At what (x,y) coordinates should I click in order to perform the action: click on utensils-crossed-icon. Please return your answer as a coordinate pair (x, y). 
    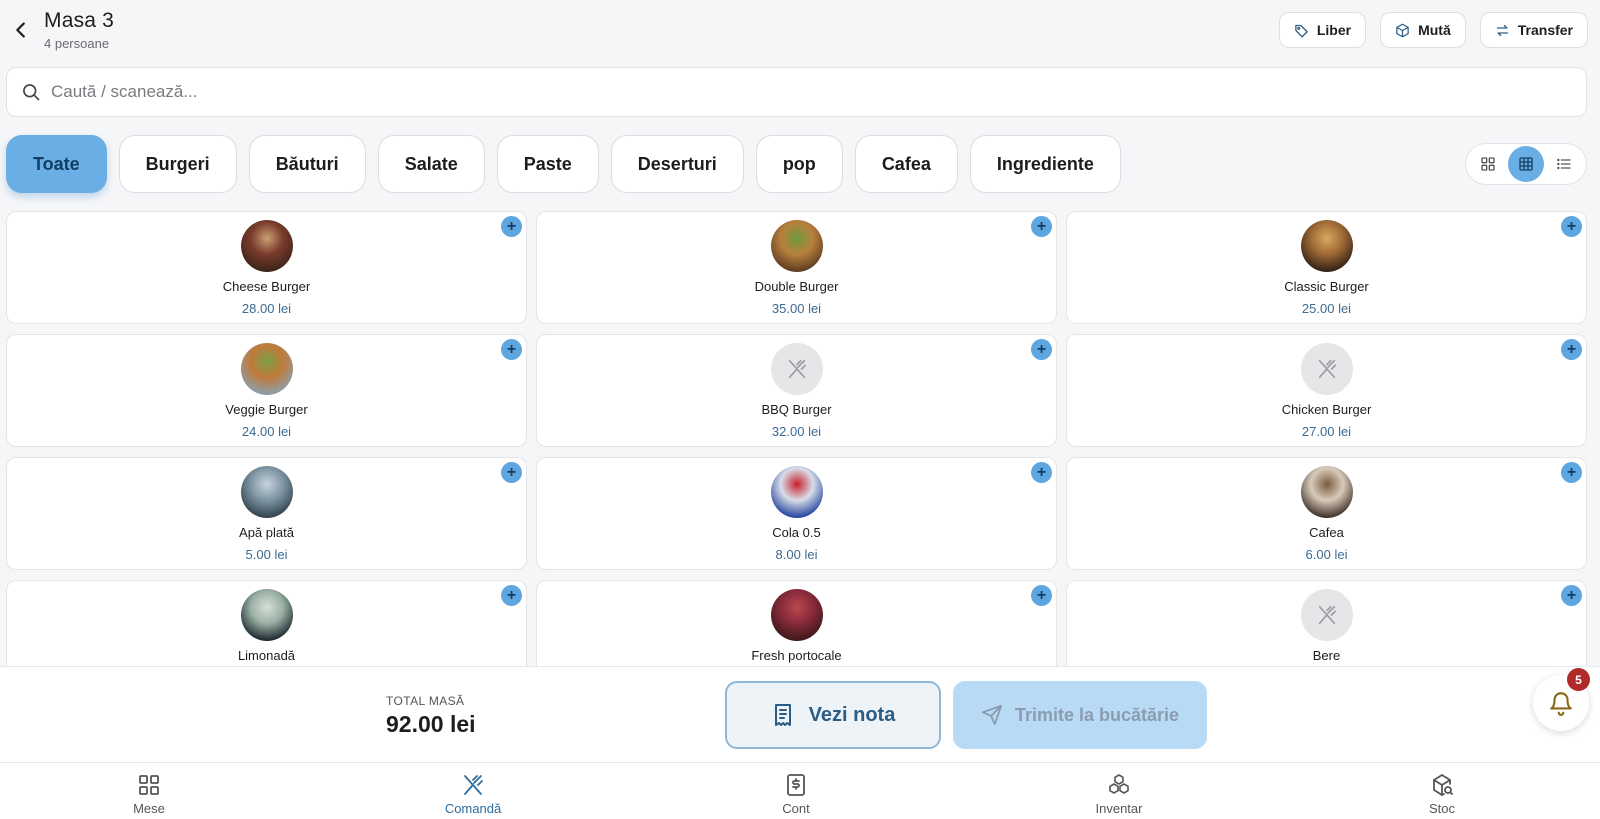
    Looking at the image, I should click on (797, 369).